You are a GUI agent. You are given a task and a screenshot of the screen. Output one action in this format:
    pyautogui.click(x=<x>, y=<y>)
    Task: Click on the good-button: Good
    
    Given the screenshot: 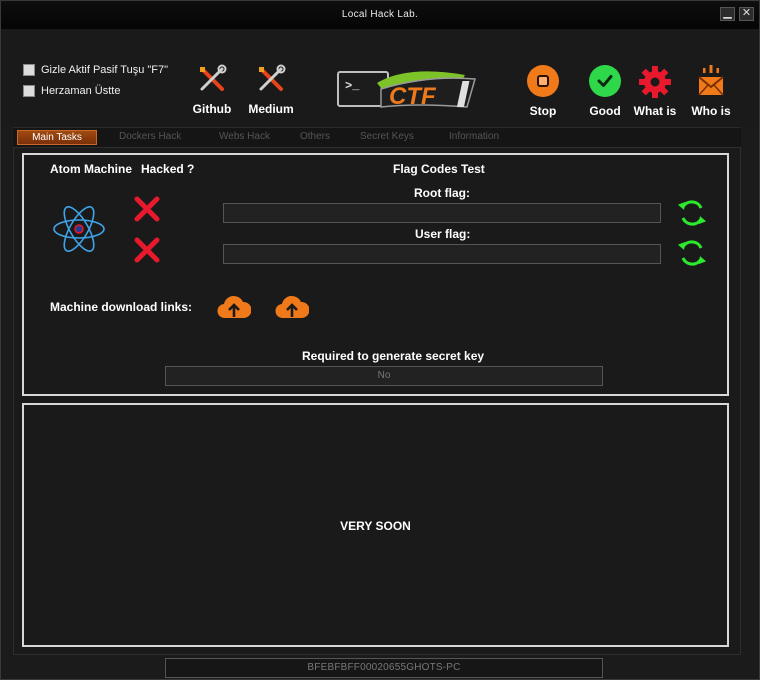 What is the action you would take?
    pyautogui.click(x=605, y=91)
    